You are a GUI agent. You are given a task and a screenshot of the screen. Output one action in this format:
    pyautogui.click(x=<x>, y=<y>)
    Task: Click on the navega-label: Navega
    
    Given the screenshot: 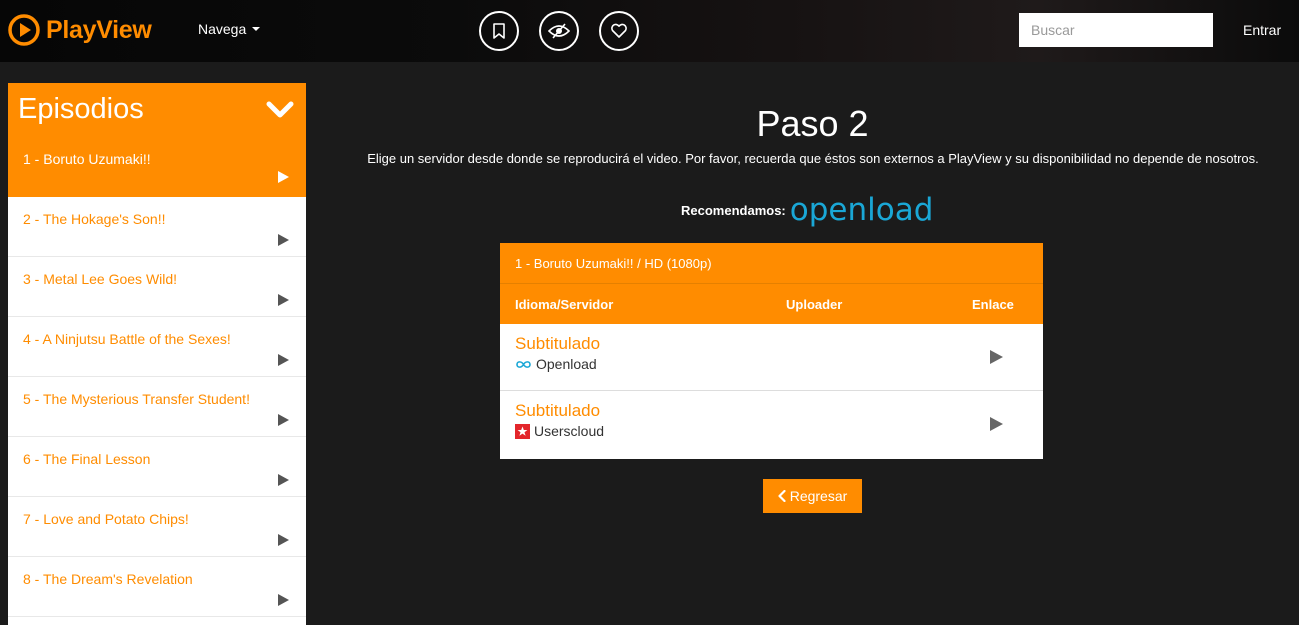 What is the action you would take?
    pyautogui.click(x=222, y=29)
    